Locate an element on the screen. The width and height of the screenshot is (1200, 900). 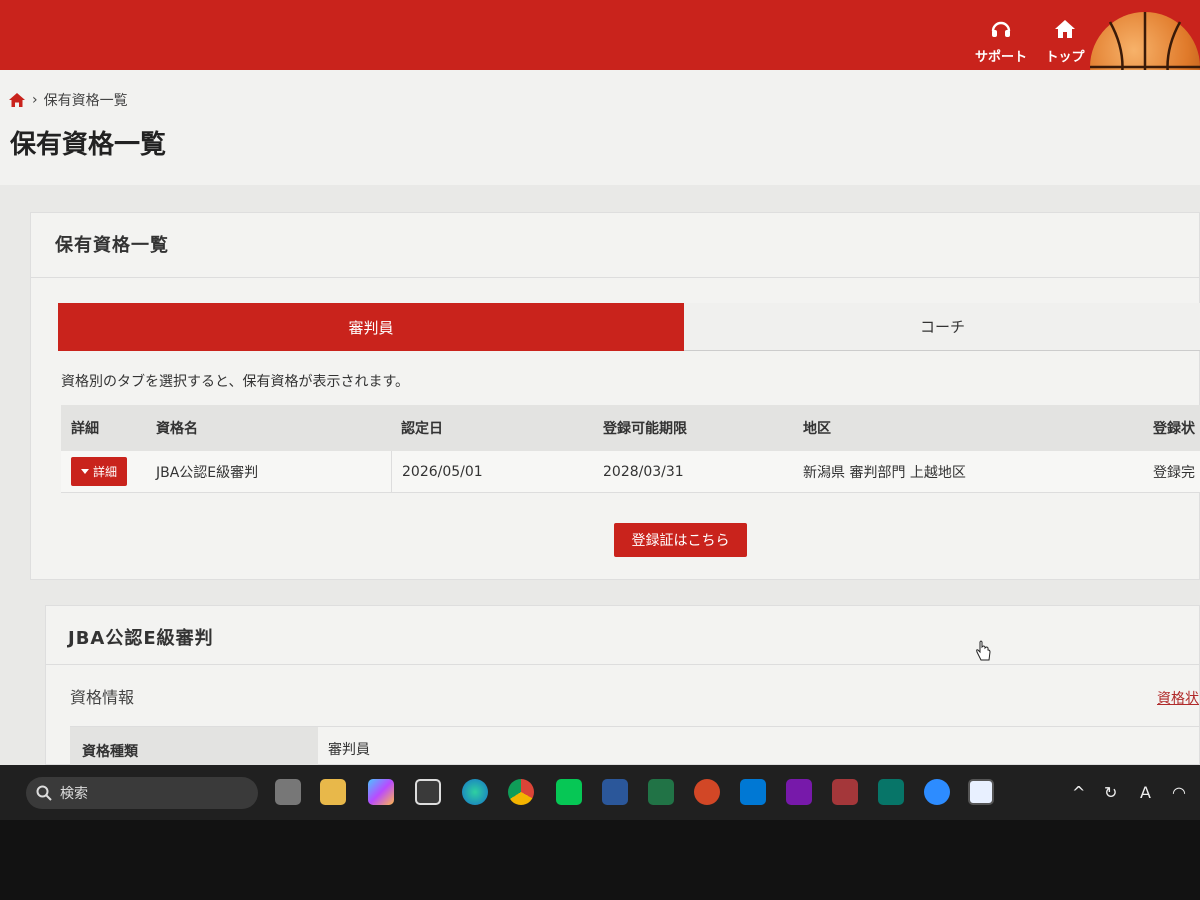
header-status: 登録状 is located at coordinates (1174, 429).